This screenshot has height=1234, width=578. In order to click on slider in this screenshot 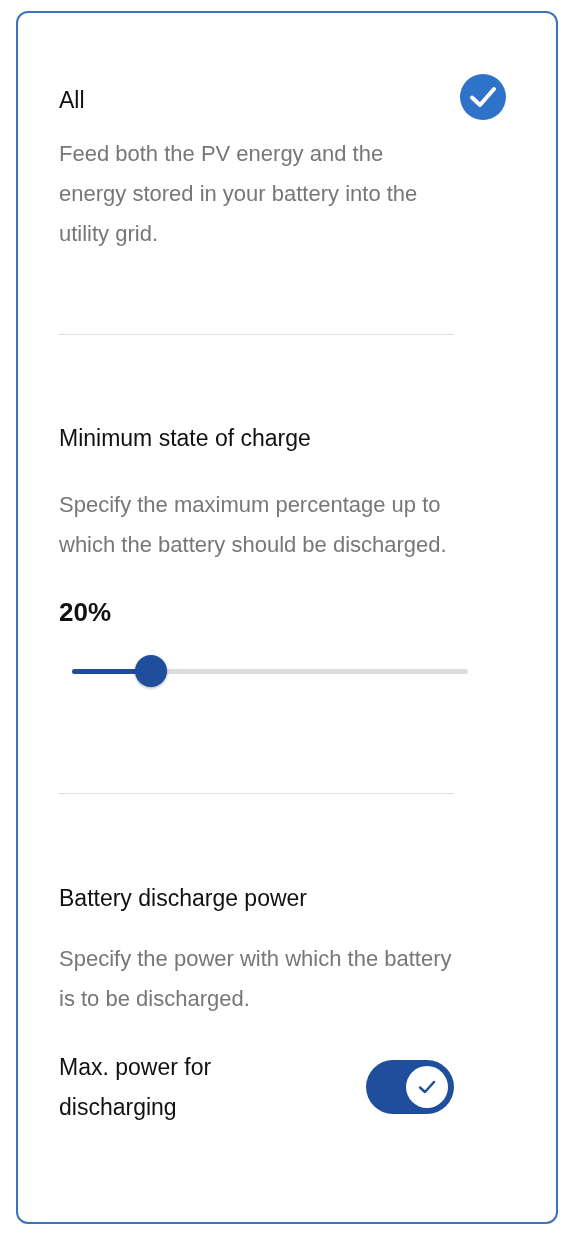, I will do `click(270, 671)`.